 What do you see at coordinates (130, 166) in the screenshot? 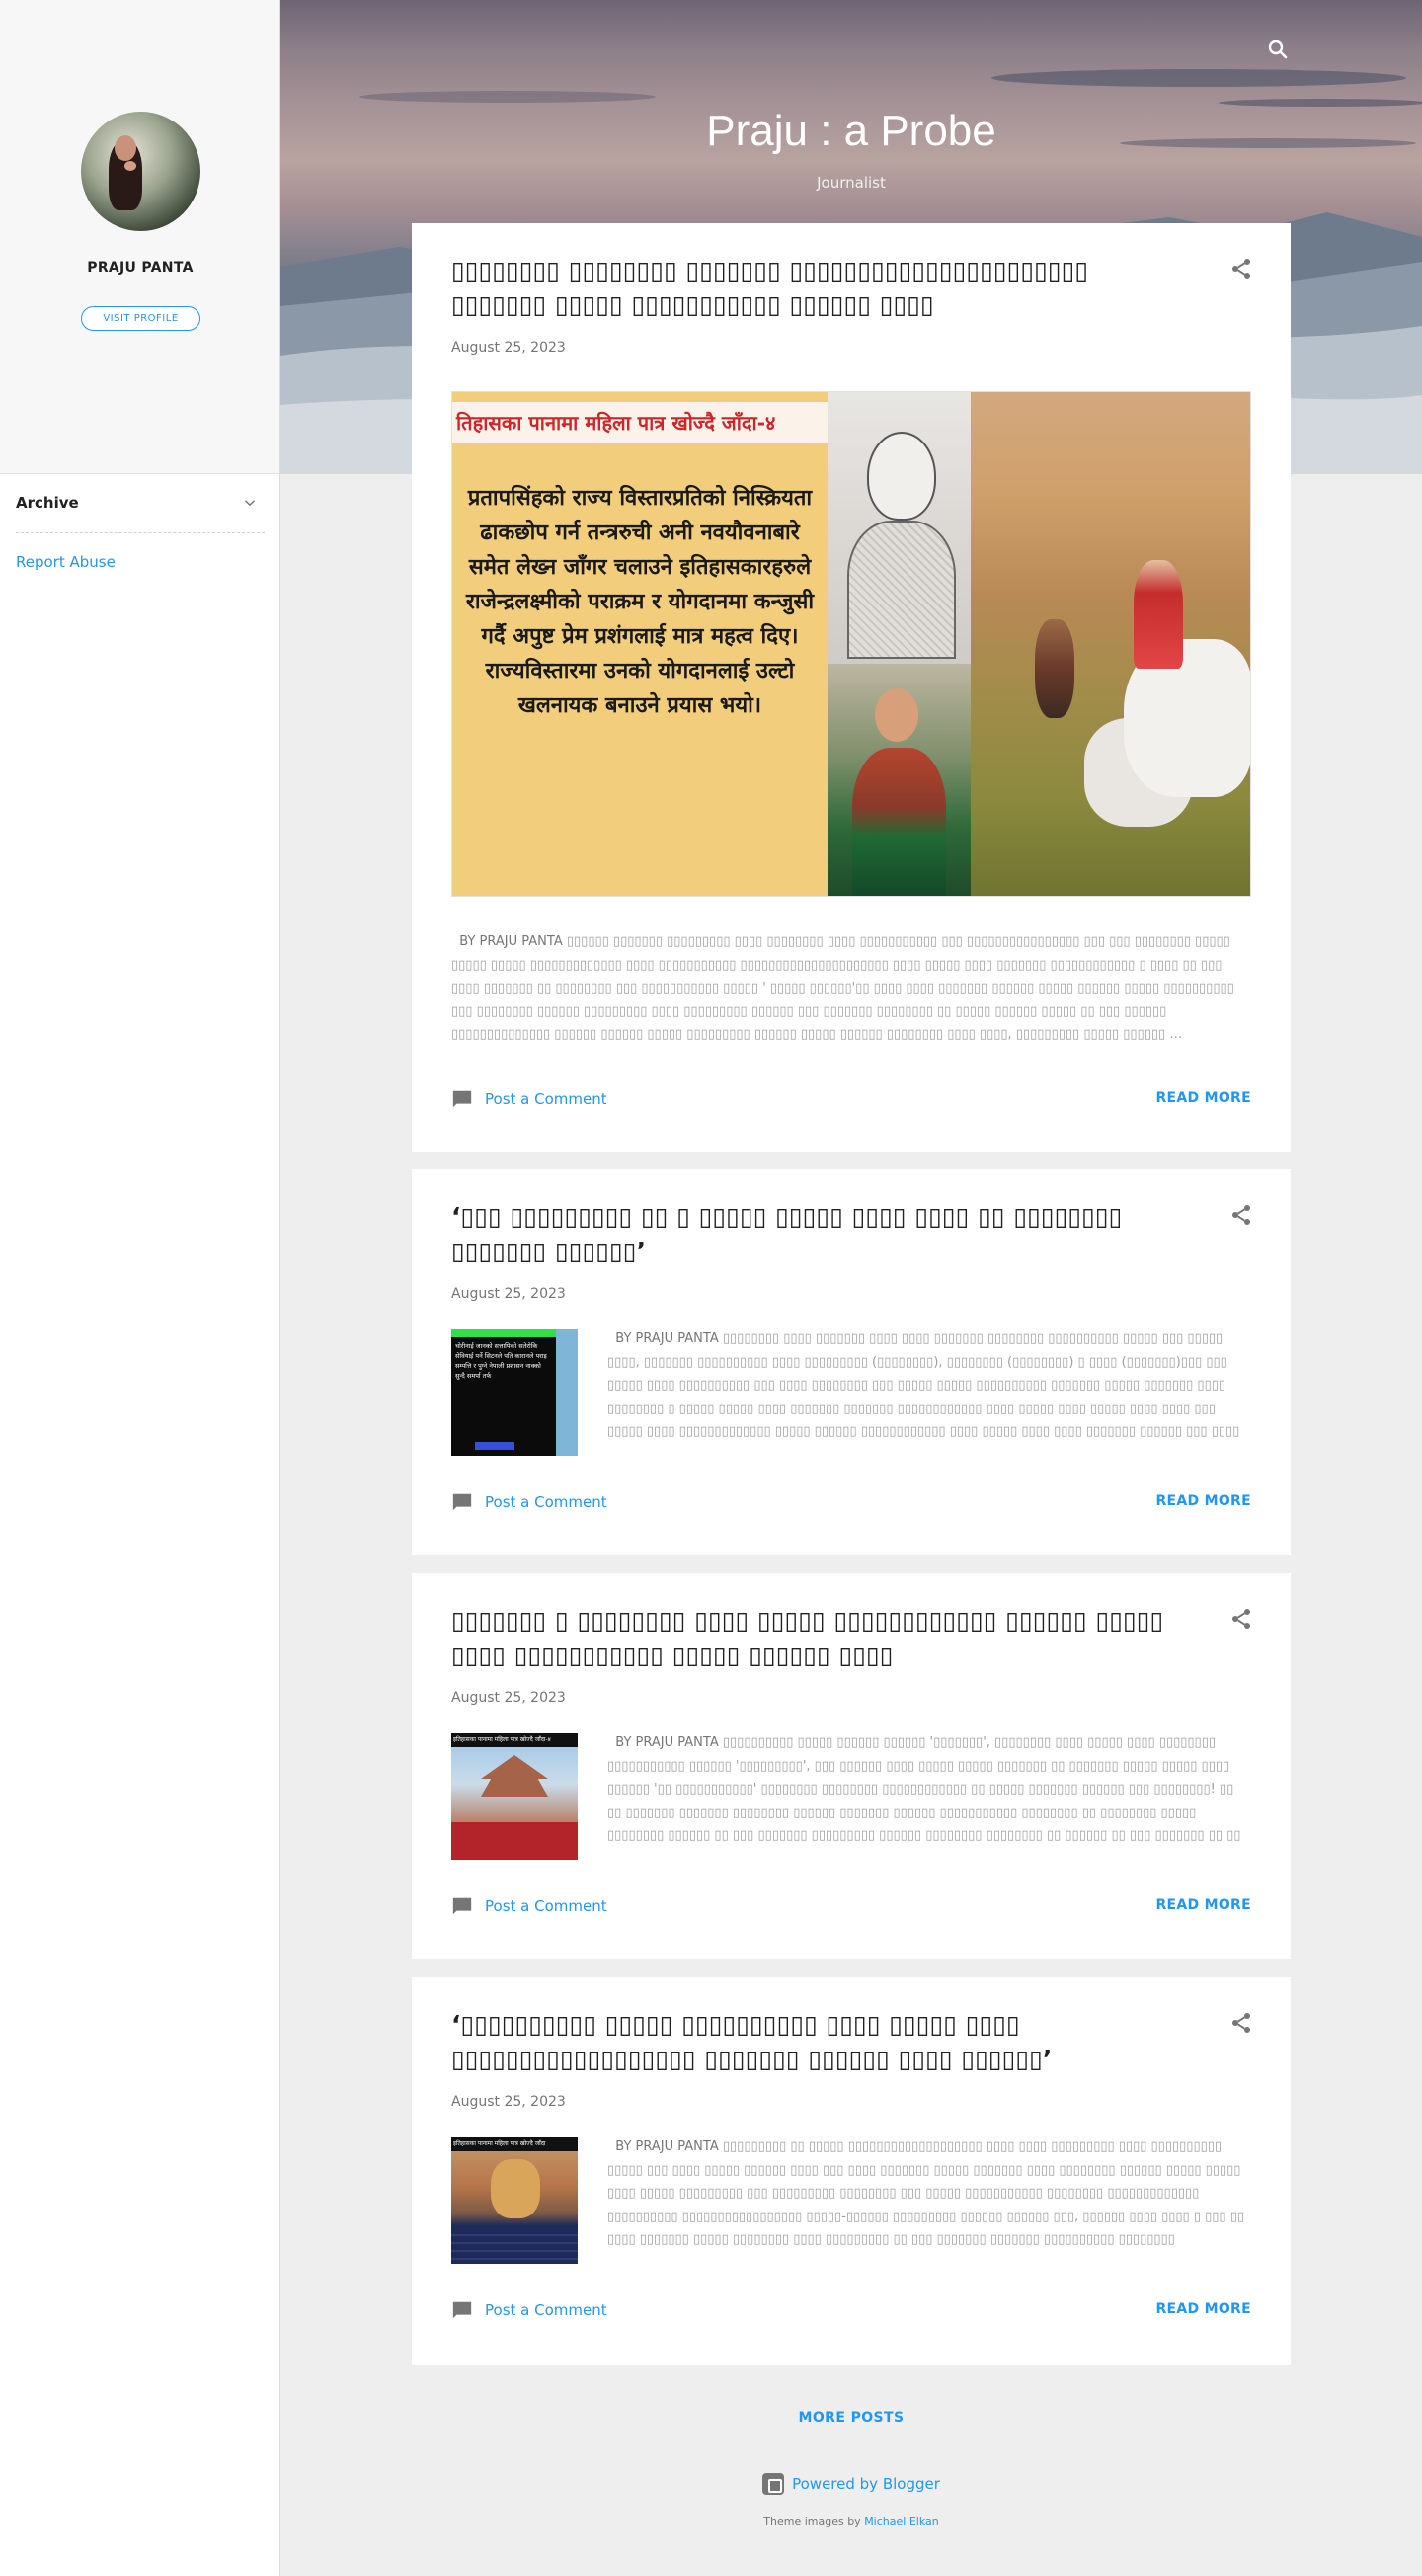
I see `avatar-hand` at bounding box center [130, 166].